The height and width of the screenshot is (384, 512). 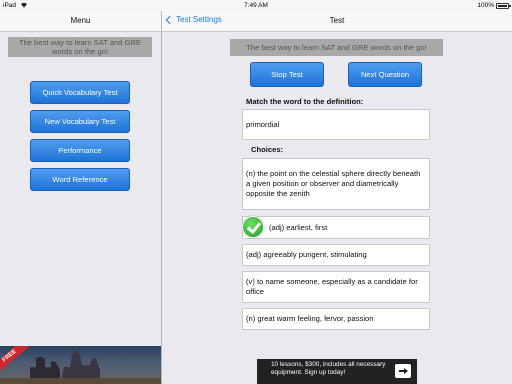 I want to click on arrow-right-icon, so click(x=403, y=371).